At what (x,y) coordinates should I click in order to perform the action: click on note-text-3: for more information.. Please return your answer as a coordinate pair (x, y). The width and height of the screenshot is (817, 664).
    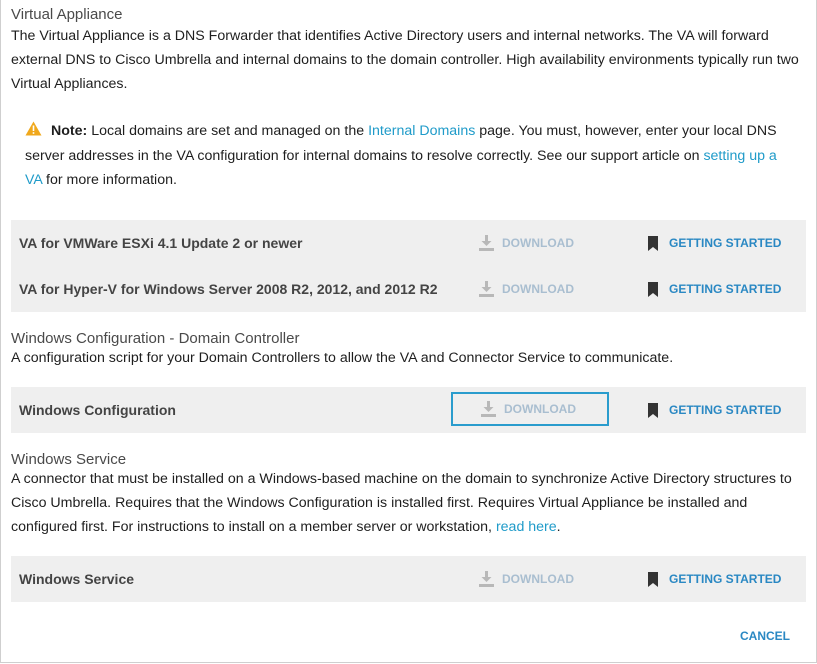
    Looking at the image, I should click on (109, 180).